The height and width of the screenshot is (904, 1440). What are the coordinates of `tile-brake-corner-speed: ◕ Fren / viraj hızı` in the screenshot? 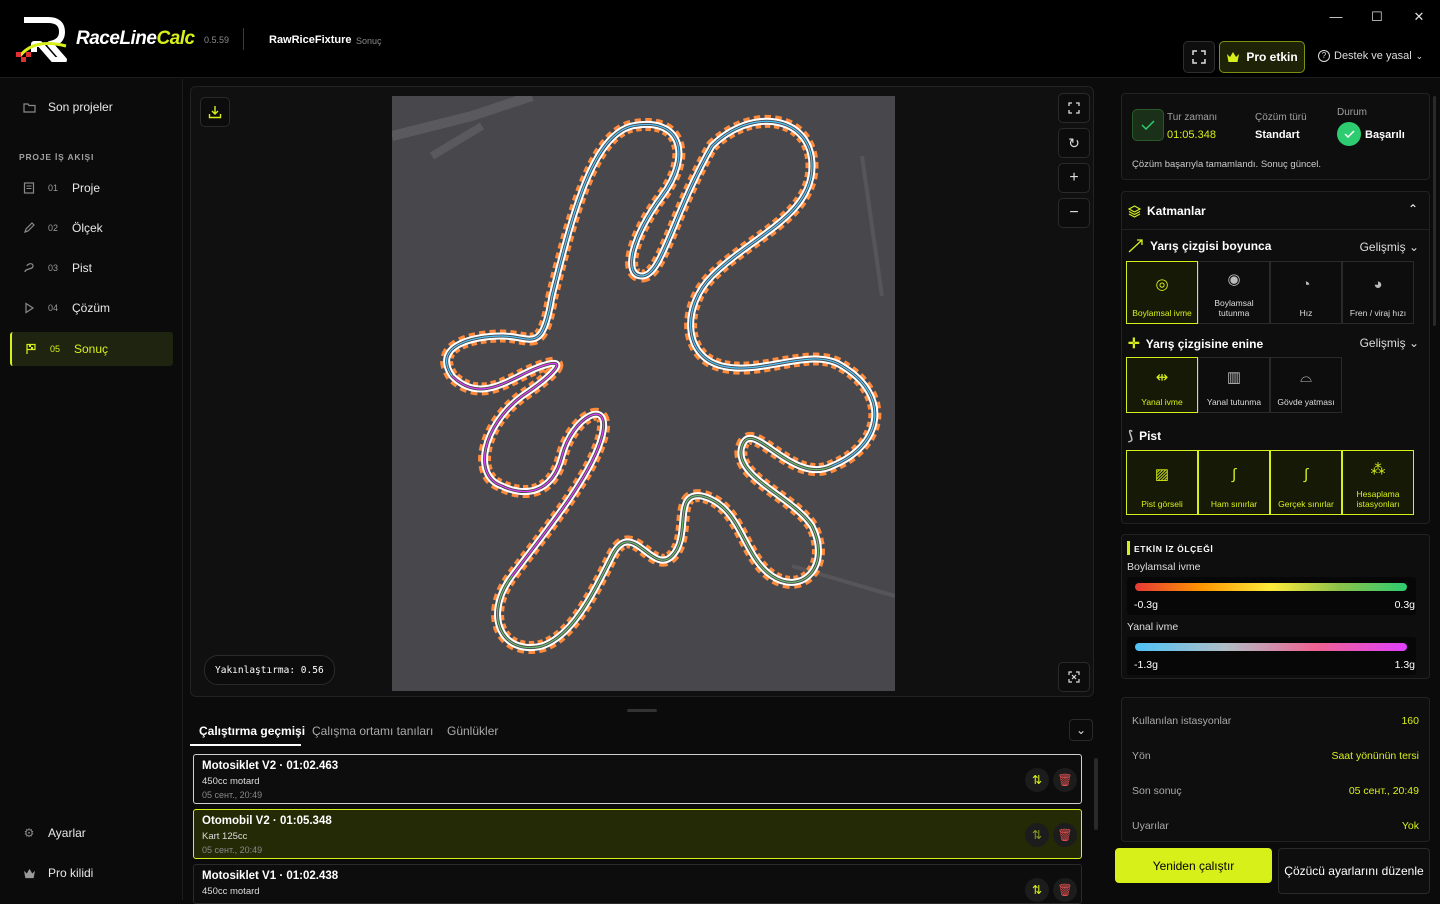 It's located at (1378, 292).